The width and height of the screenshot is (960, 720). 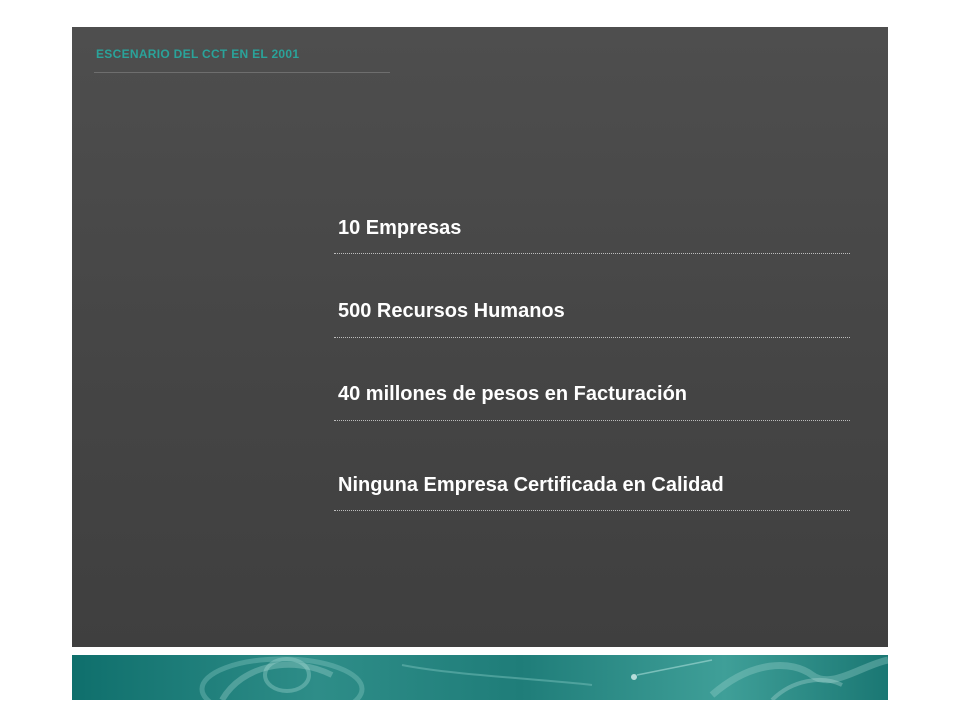 What do you see at coordinates (198, 54) in the screenshot?
I see `section-title: ESCENARIO DEL CCT EN EL 2001` at bounding box center [198, 54].